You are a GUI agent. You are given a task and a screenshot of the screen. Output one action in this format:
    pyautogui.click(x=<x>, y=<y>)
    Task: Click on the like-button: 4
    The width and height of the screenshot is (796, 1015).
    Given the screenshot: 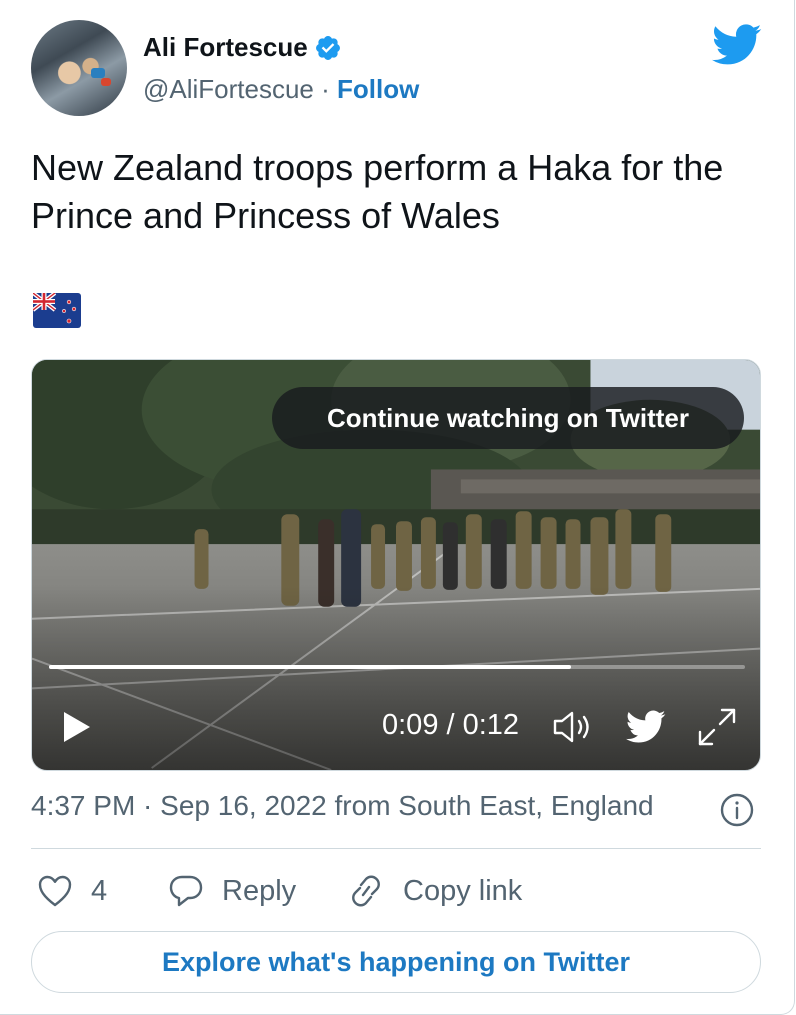 What is the action you would take?
    pyautogui.click(x=72, y=891)
    